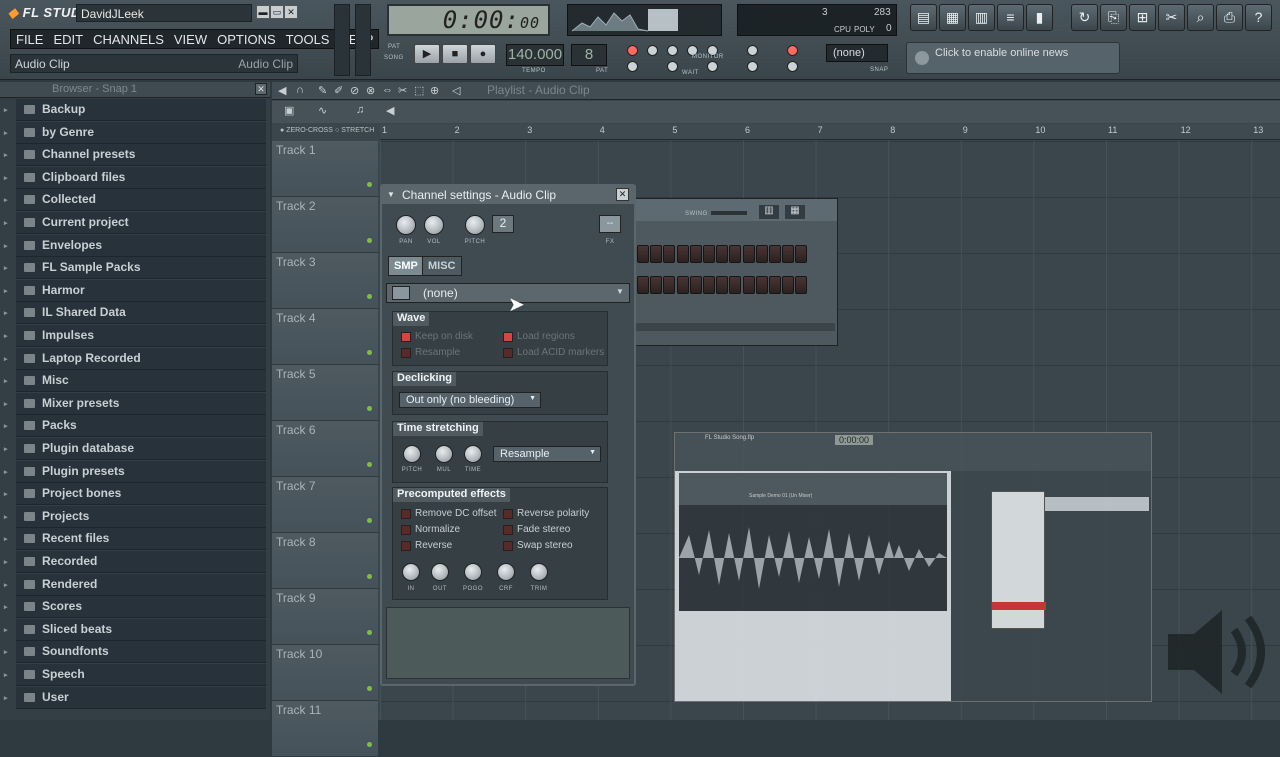 The width and height of the screenshot is (1280, 757). What do you see at coordinates (325, 729) in the screenshot?
I see `track-header: Track 11` at bounding box center [325, 729].